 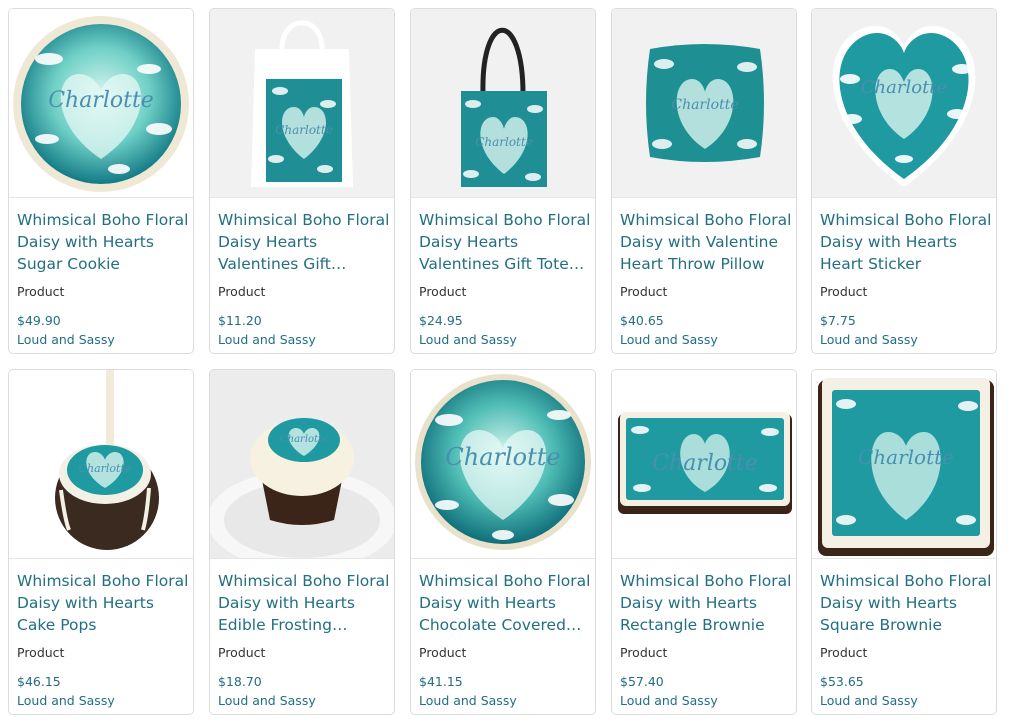 What do you see at coordinates (642, 320) in the screenshot?
I see `product-price: $40.65` at bounding box center [642, 320].